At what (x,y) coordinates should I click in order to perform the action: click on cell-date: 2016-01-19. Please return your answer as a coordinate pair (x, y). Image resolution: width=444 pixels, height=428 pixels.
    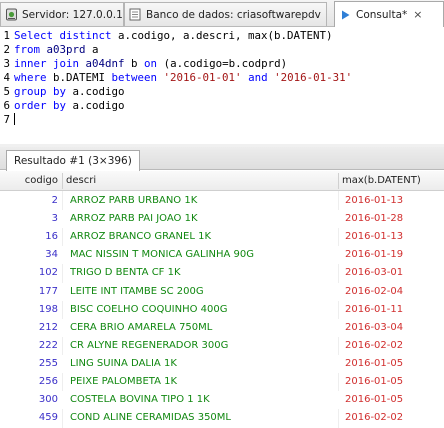
    Looking at the image, I should click on (393, 255).